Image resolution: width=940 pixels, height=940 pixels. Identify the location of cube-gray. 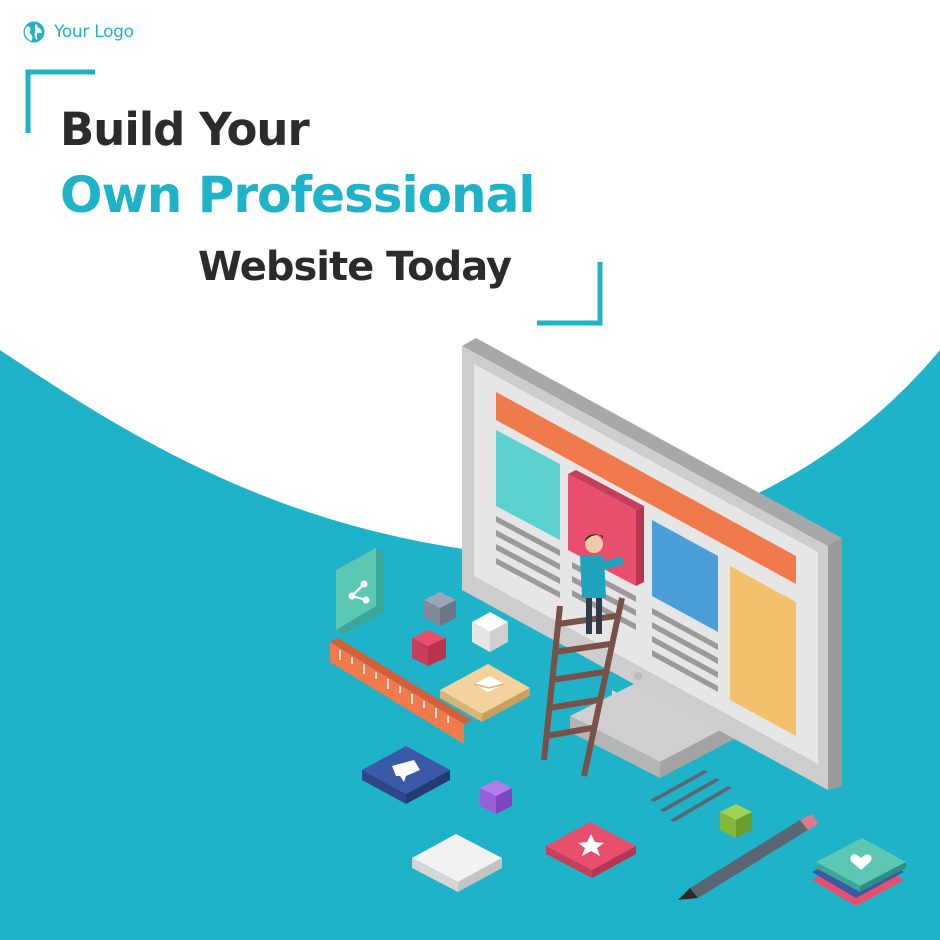
(440, 609).